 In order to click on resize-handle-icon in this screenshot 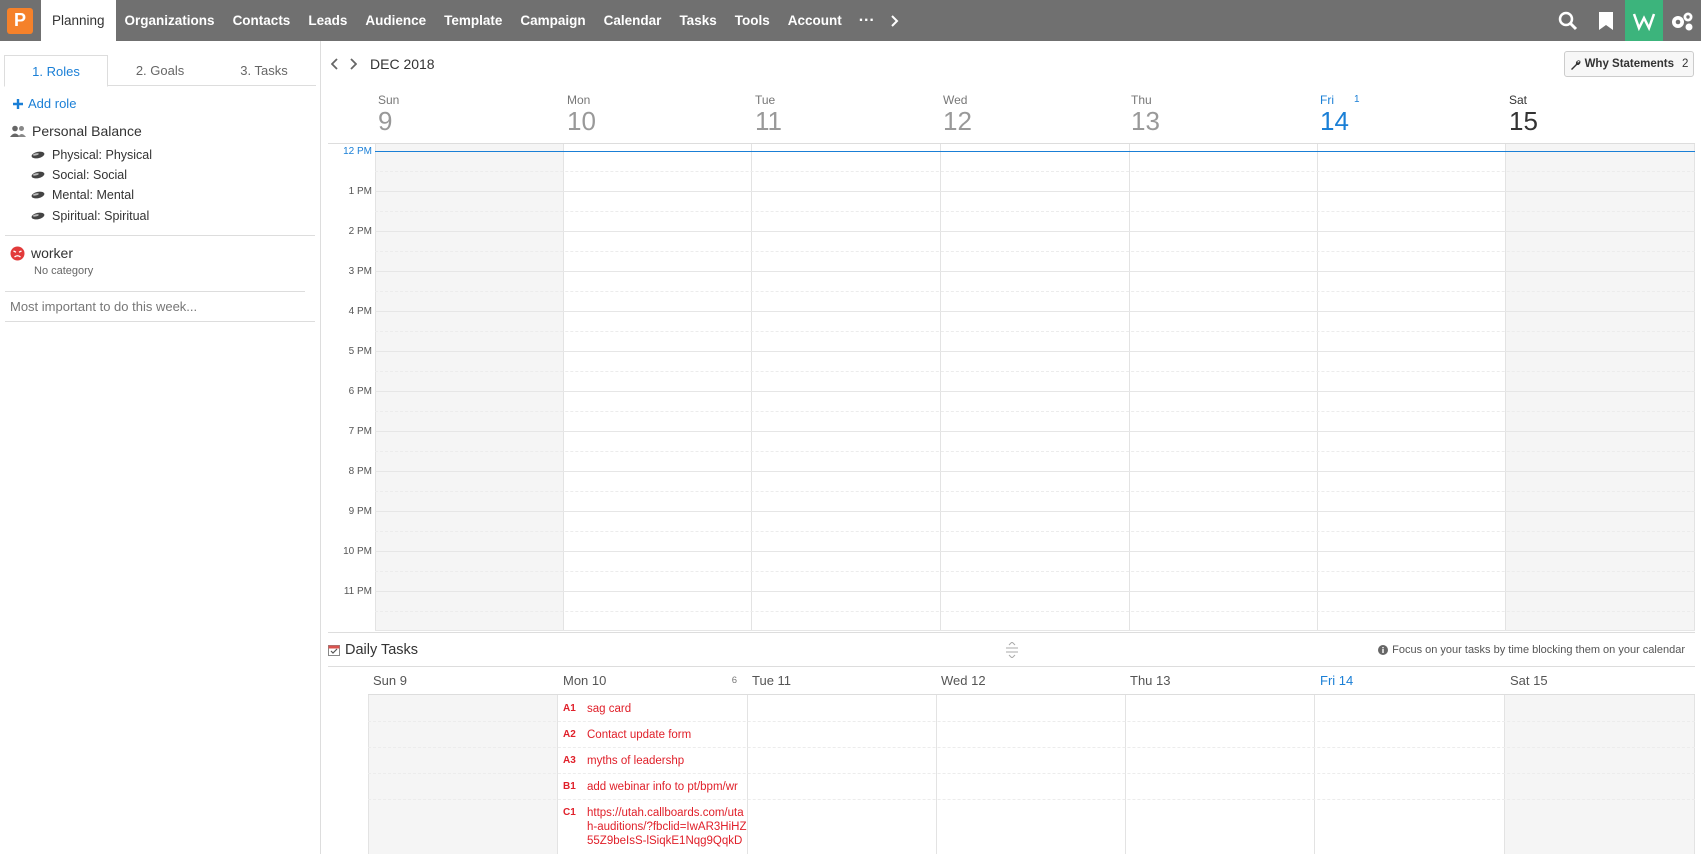, I will do `click(1012, 651)`.